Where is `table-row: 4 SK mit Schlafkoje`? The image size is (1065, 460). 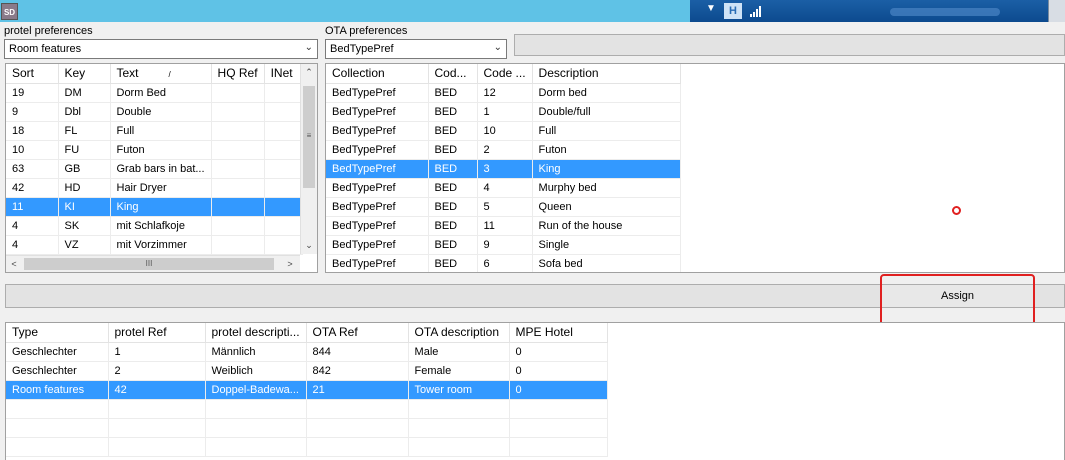 table-row: 4 SK mit Schlafkoje is located at coordinates (154, 226).